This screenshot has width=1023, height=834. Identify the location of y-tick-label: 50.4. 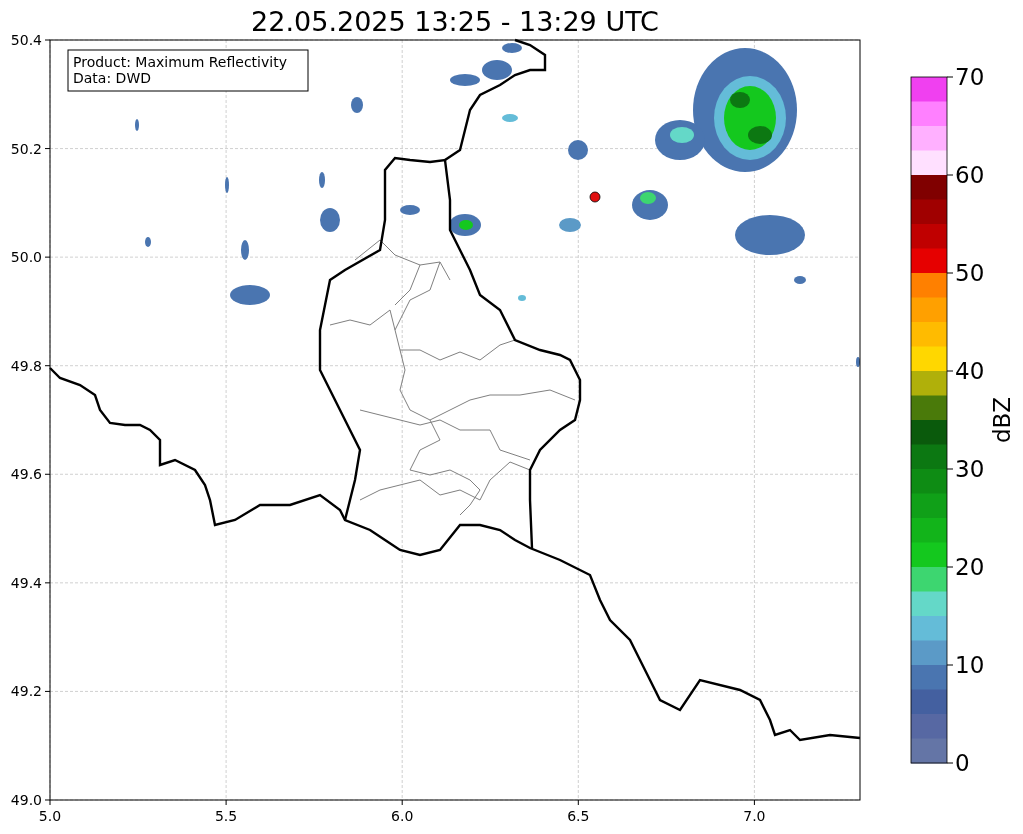
(26, 40).